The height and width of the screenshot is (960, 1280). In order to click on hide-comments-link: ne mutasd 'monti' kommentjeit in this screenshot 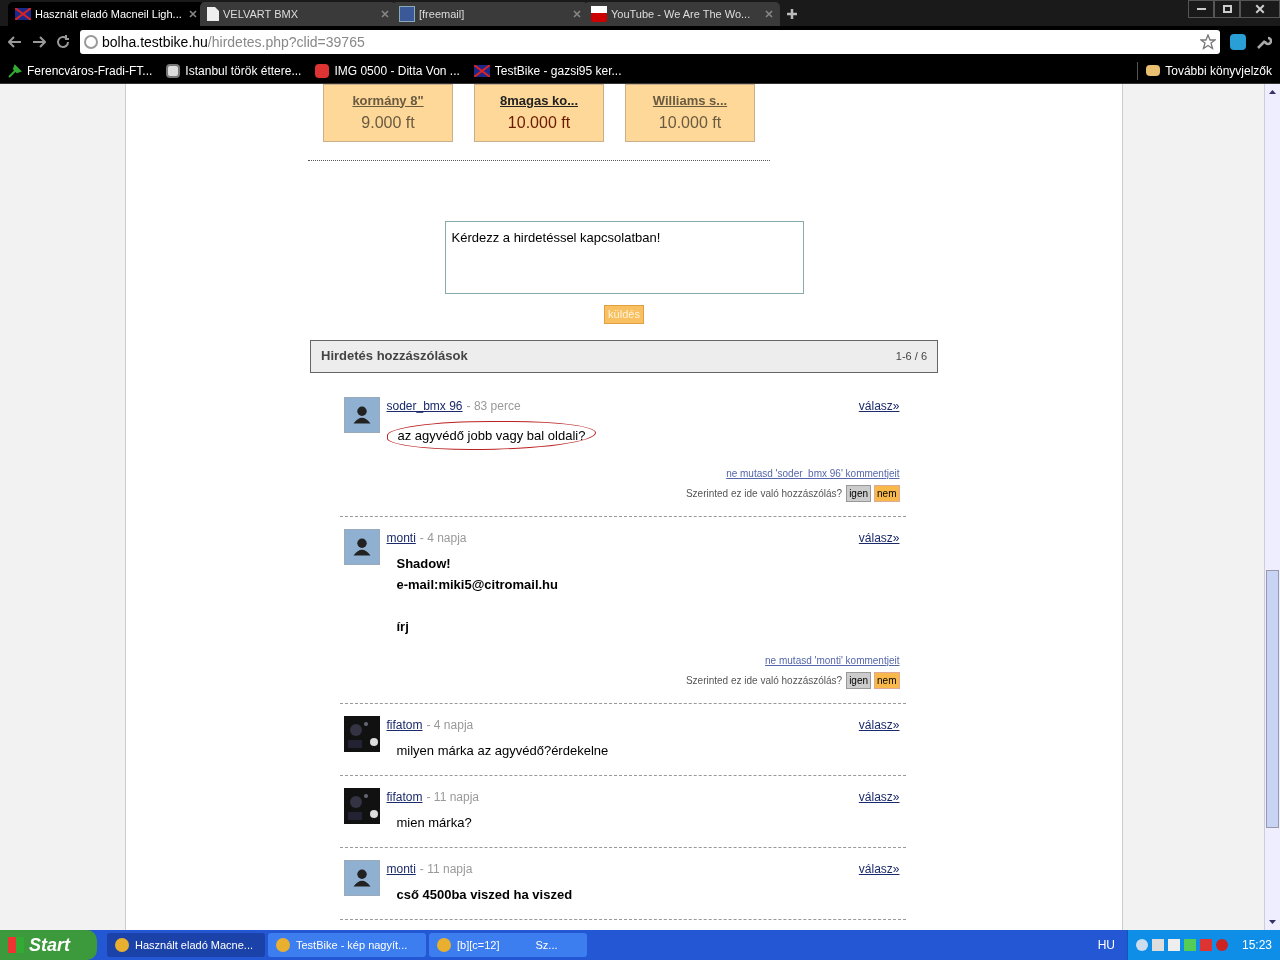, I will do `click(832, 660)`.